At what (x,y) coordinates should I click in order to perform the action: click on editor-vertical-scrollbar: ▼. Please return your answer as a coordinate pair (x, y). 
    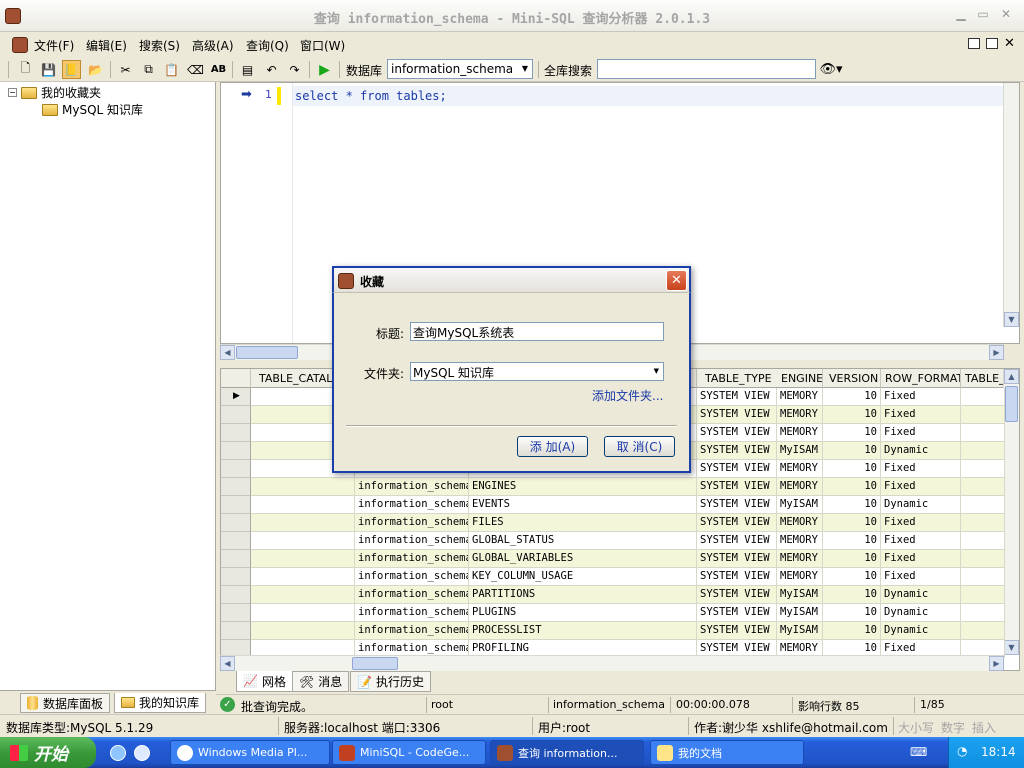
    Looking at the image, I should click on (1011, 205).